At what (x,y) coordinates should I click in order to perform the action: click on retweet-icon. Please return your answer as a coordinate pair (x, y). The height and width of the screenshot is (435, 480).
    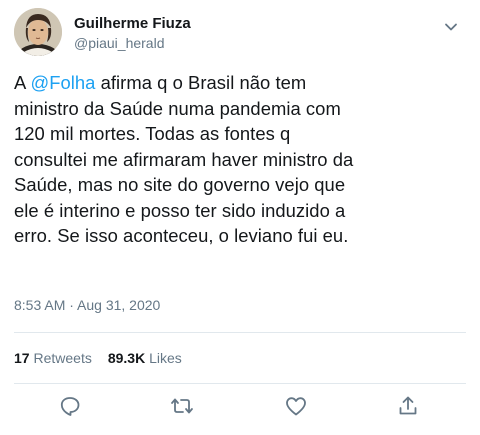
    Looking at the image, I should click on (182, 406).